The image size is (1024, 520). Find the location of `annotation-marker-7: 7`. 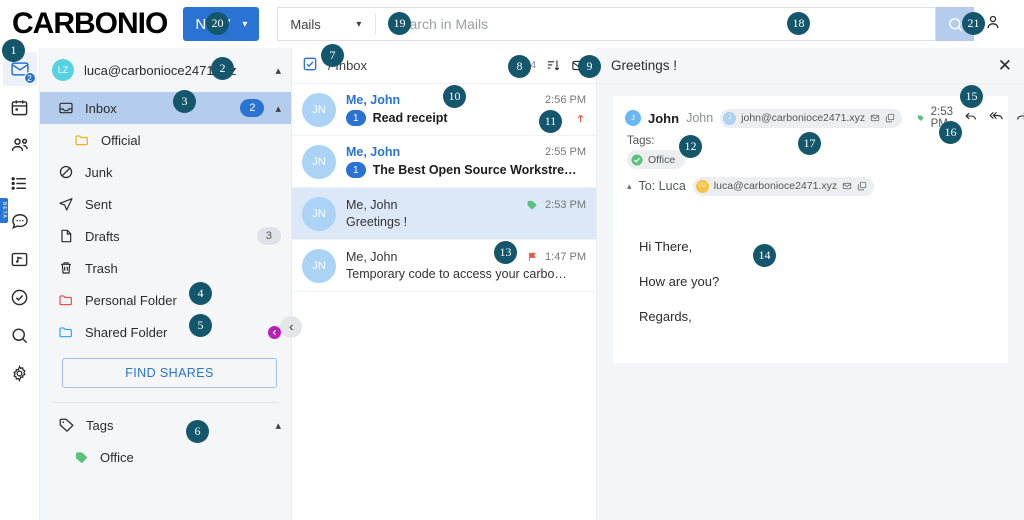

annotation-marker-7: 7 is located at coordinates (332, 55).